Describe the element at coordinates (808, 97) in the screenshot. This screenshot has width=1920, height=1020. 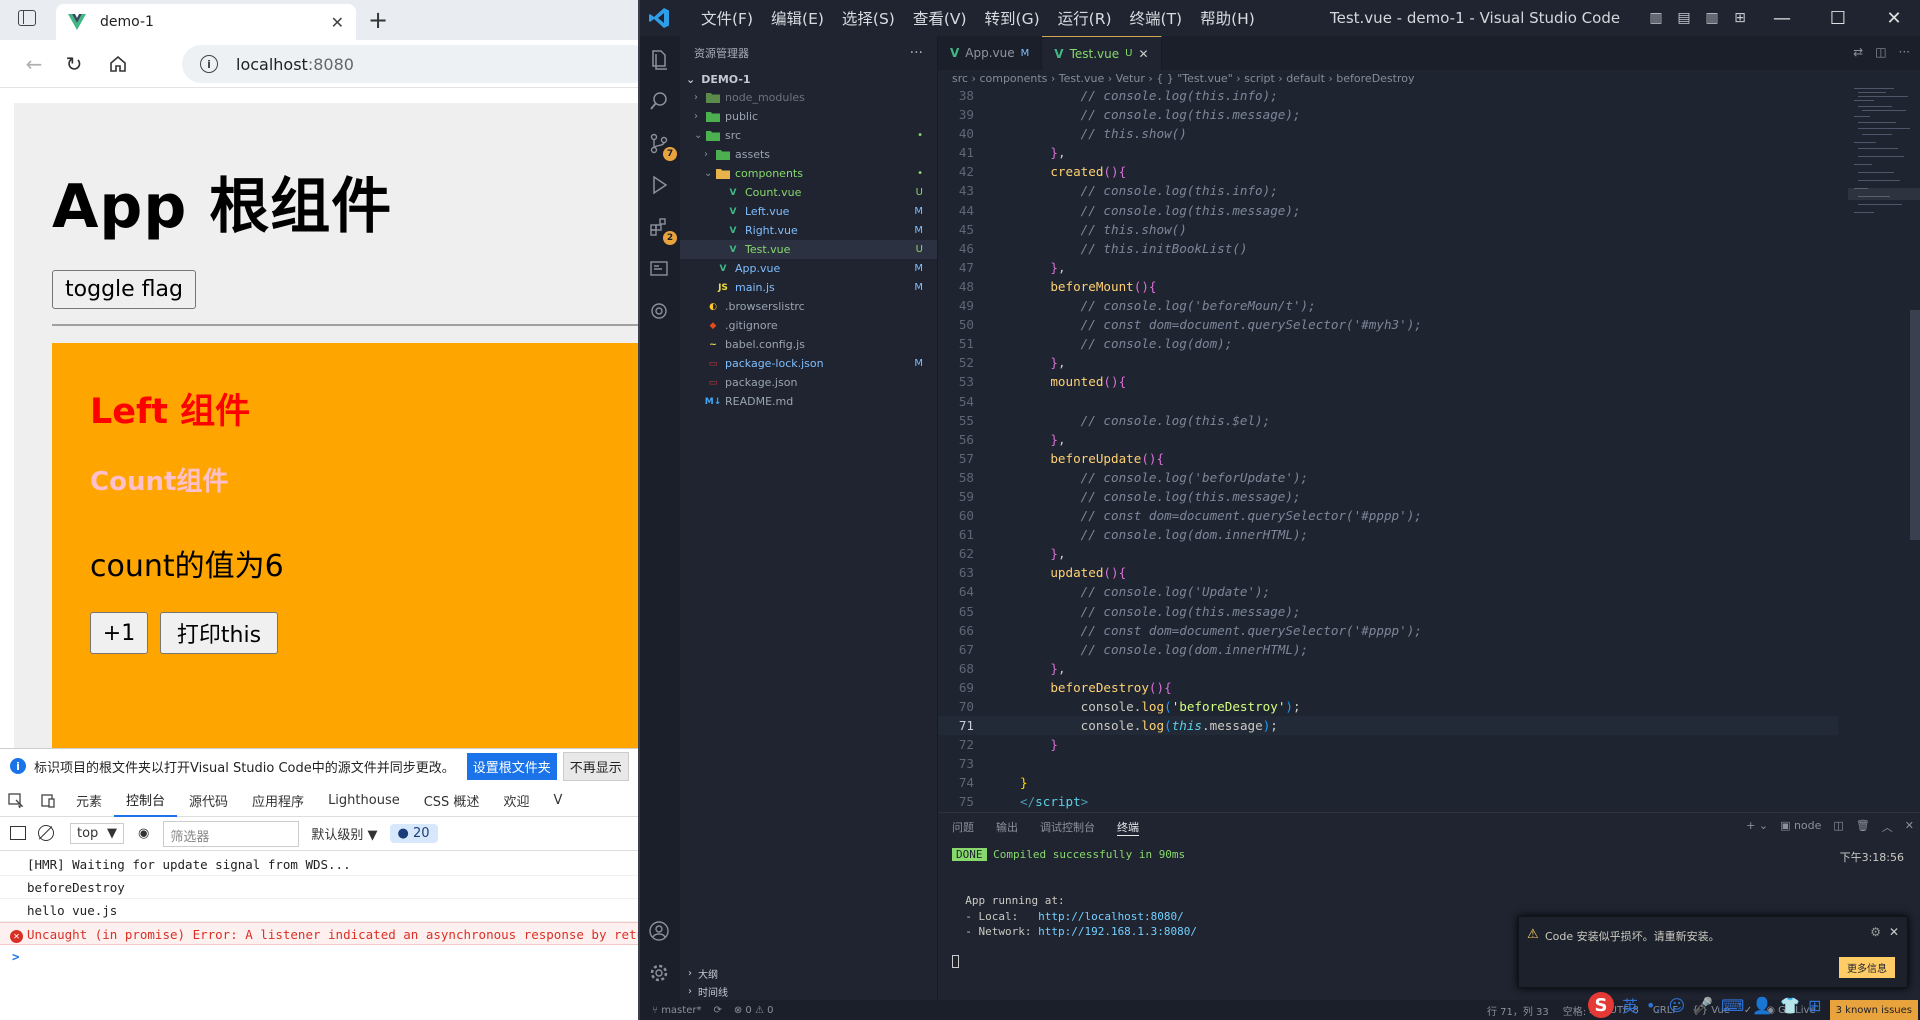
I see `file-tree-item: › node_modules` at that location.